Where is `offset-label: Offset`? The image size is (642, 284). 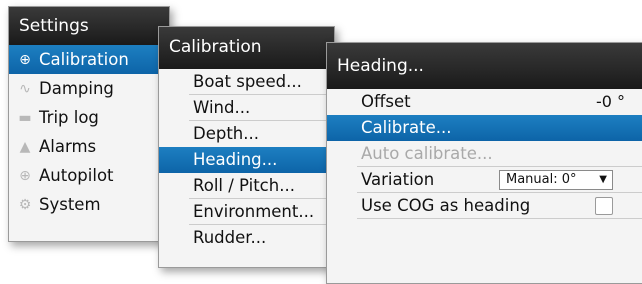
offset-label: Offset is located at coordinates (386, 101).